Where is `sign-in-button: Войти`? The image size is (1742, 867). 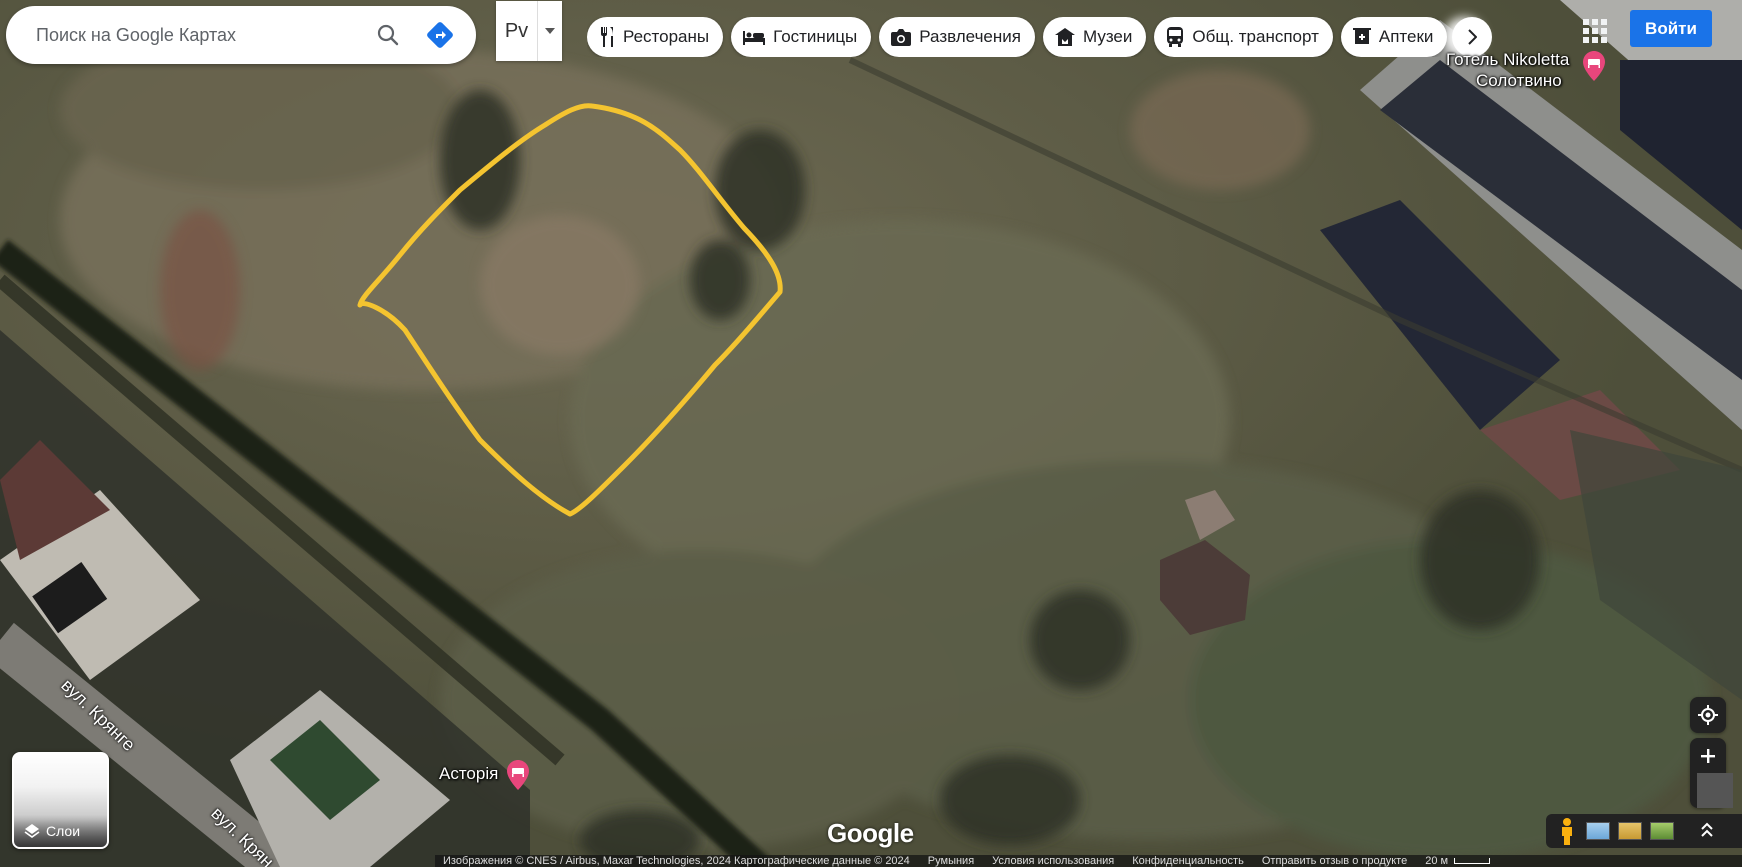
sign-in-button: Войти is located at coordinates (1671, 28).